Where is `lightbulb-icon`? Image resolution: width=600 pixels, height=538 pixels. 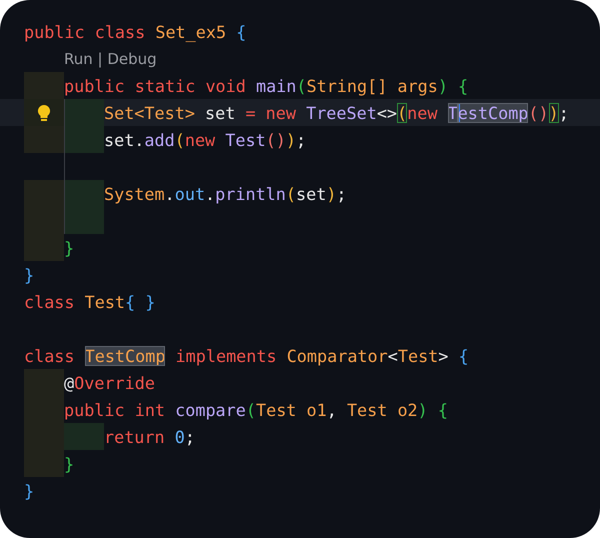 lightbulb-icon is located at coordinates (44, 113).